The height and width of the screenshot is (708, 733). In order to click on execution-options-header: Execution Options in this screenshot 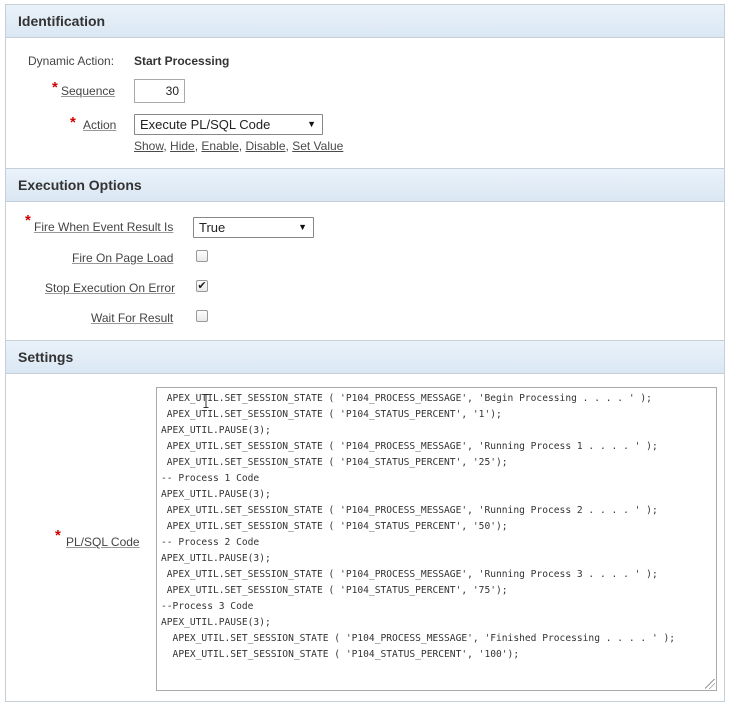, I will do `click(365, 185)`.